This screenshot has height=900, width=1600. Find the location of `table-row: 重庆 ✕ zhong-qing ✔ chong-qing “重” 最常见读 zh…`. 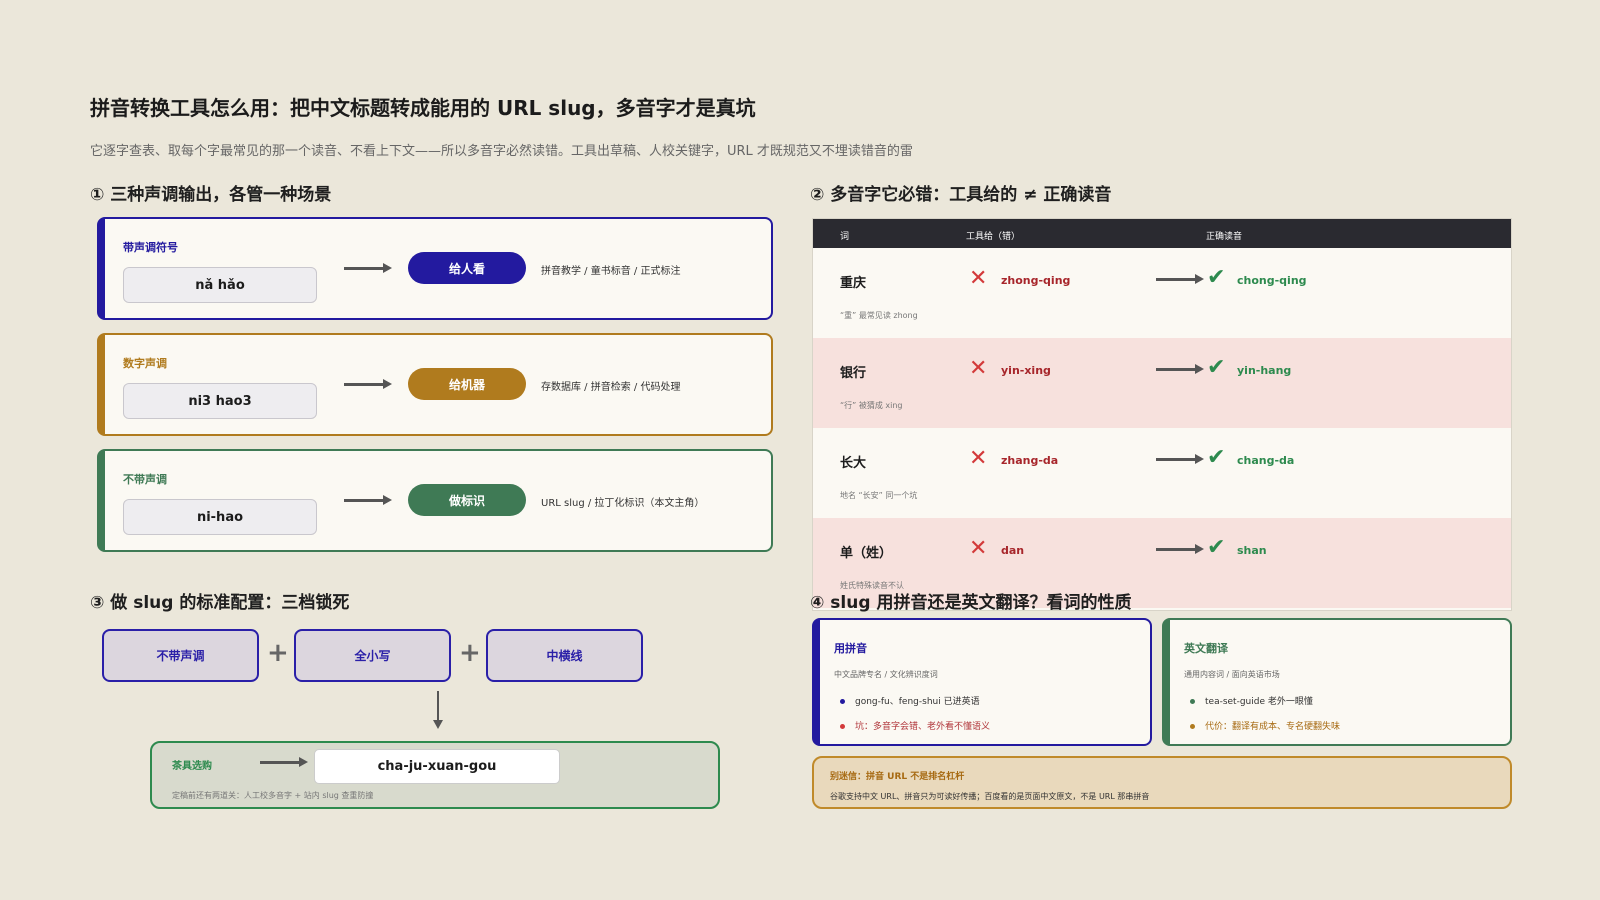

table-row: 重庆 ✕ zhong-qing ✔ chong-qing “重” 最常见读 zh… is located at coordinates (1162, 293).